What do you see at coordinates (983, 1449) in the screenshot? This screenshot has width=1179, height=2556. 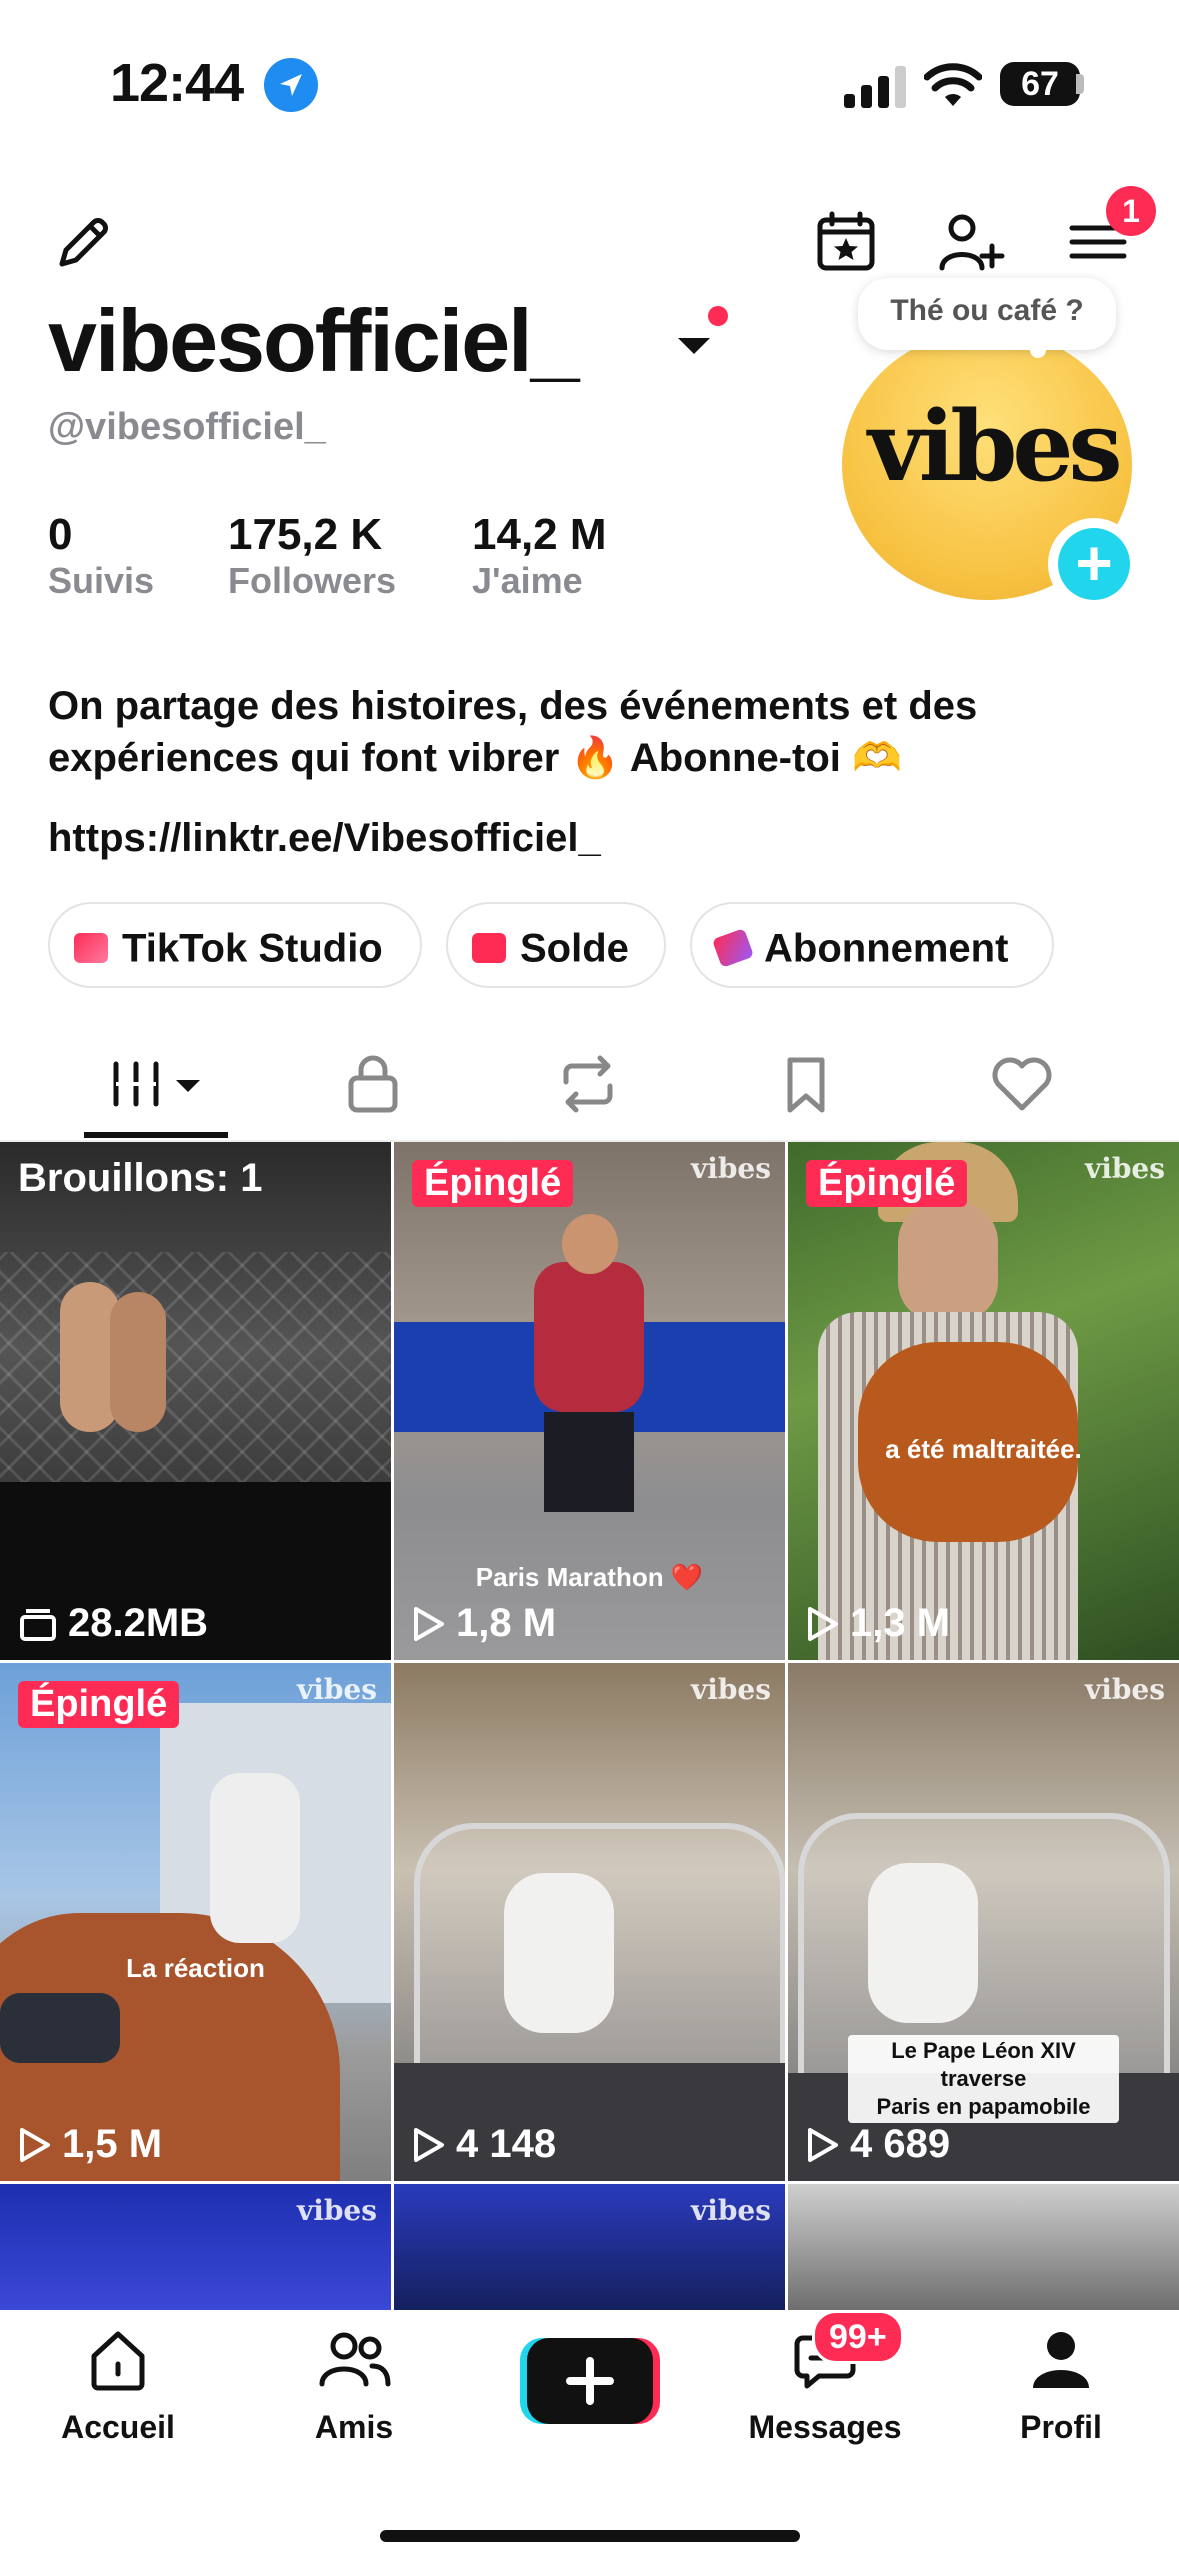 I see `video-caption: a été maltraitée.` at bounding box center [983, 1449].